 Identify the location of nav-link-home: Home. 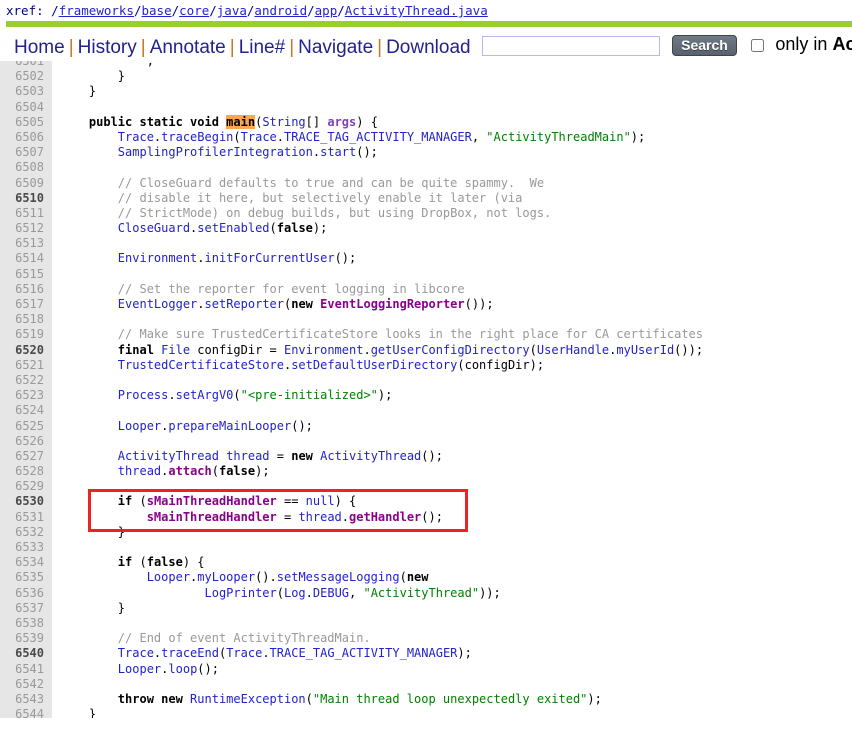
(39, 47).